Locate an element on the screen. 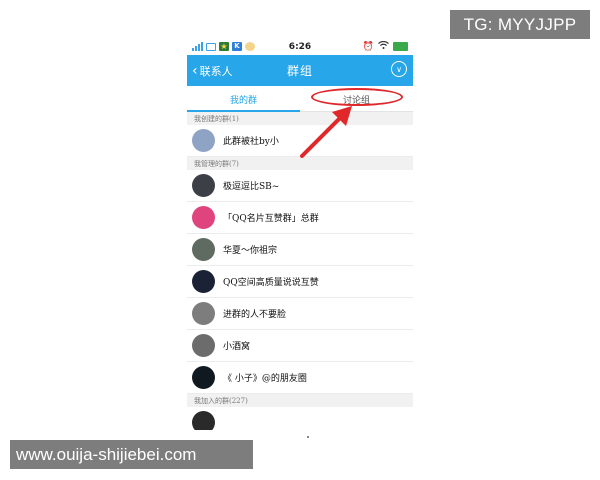 The width and height of the screenshot is (600, 480). group-row: 此群被社by小 is located at coordinates (300, 141).